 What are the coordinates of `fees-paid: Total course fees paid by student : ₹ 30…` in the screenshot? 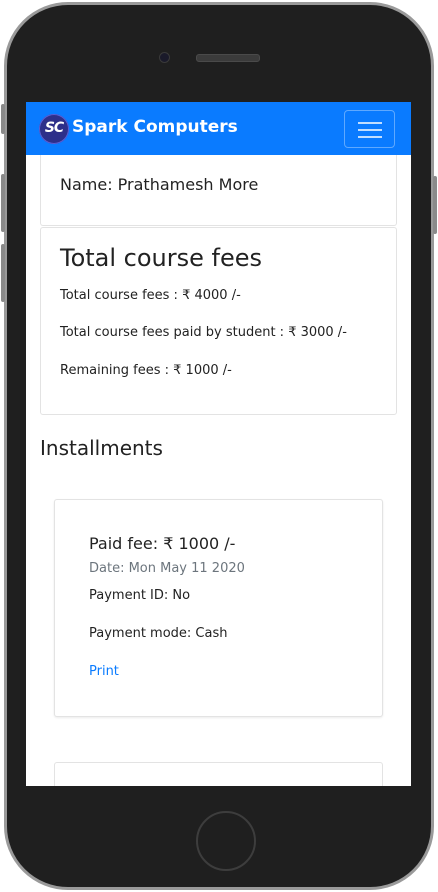 It's located at (203, 332).